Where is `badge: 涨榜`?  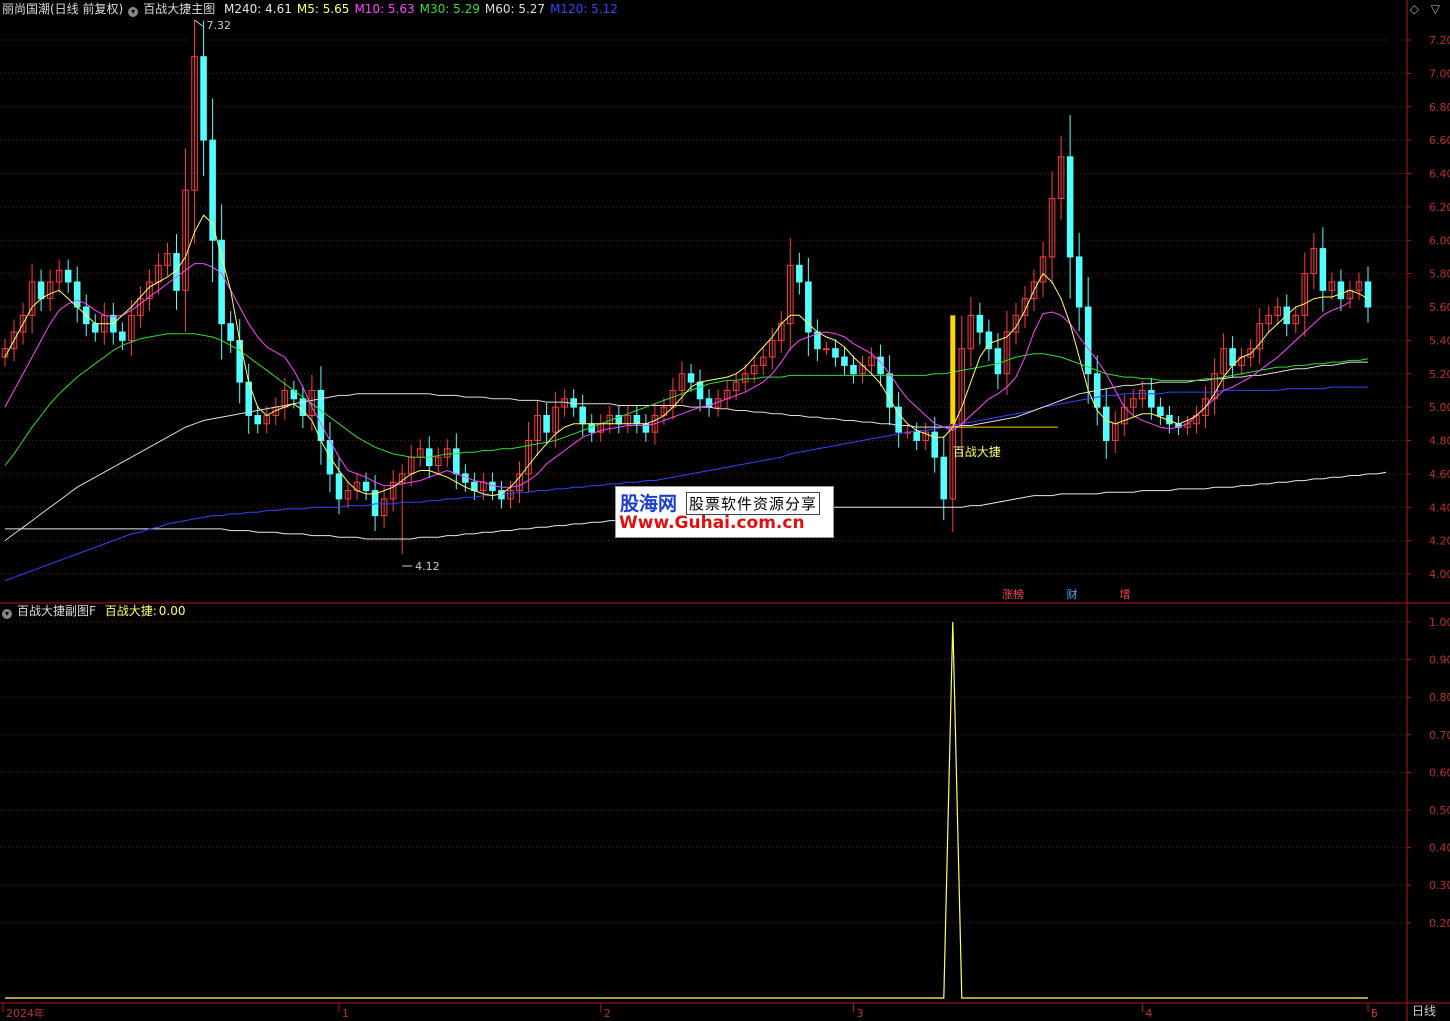 badge: 涨榜 is located at coordinates (1013, 594).